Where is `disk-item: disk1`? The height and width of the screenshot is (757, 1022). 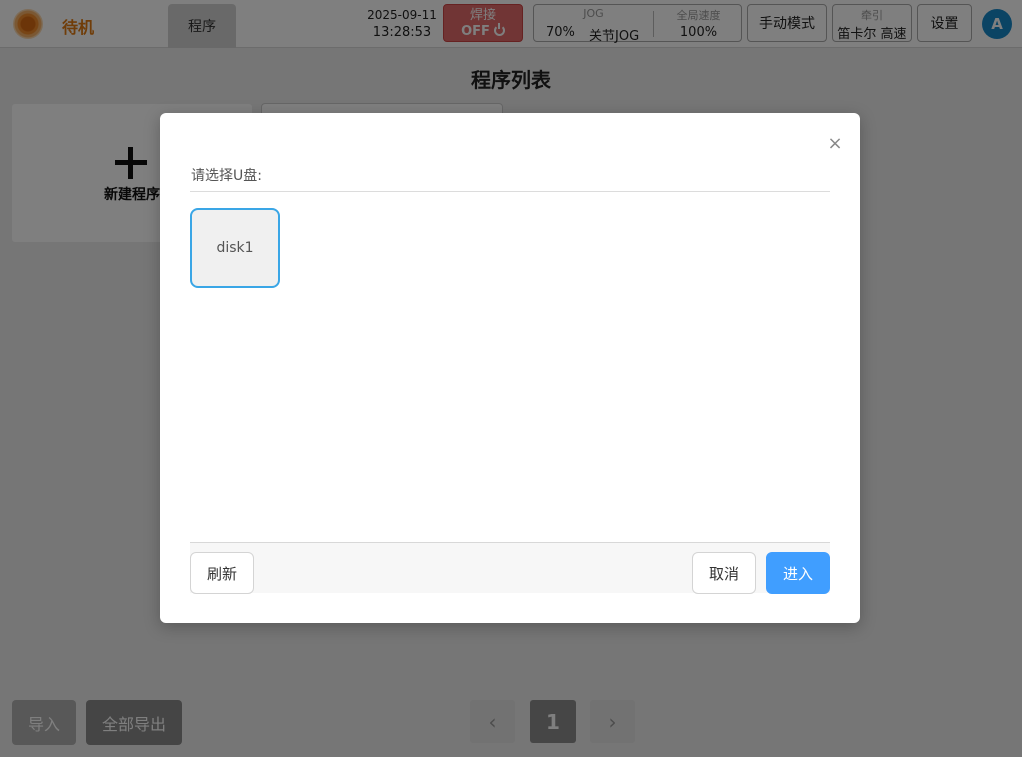 disk-item: disk1 is located at coordinates (235, 248).